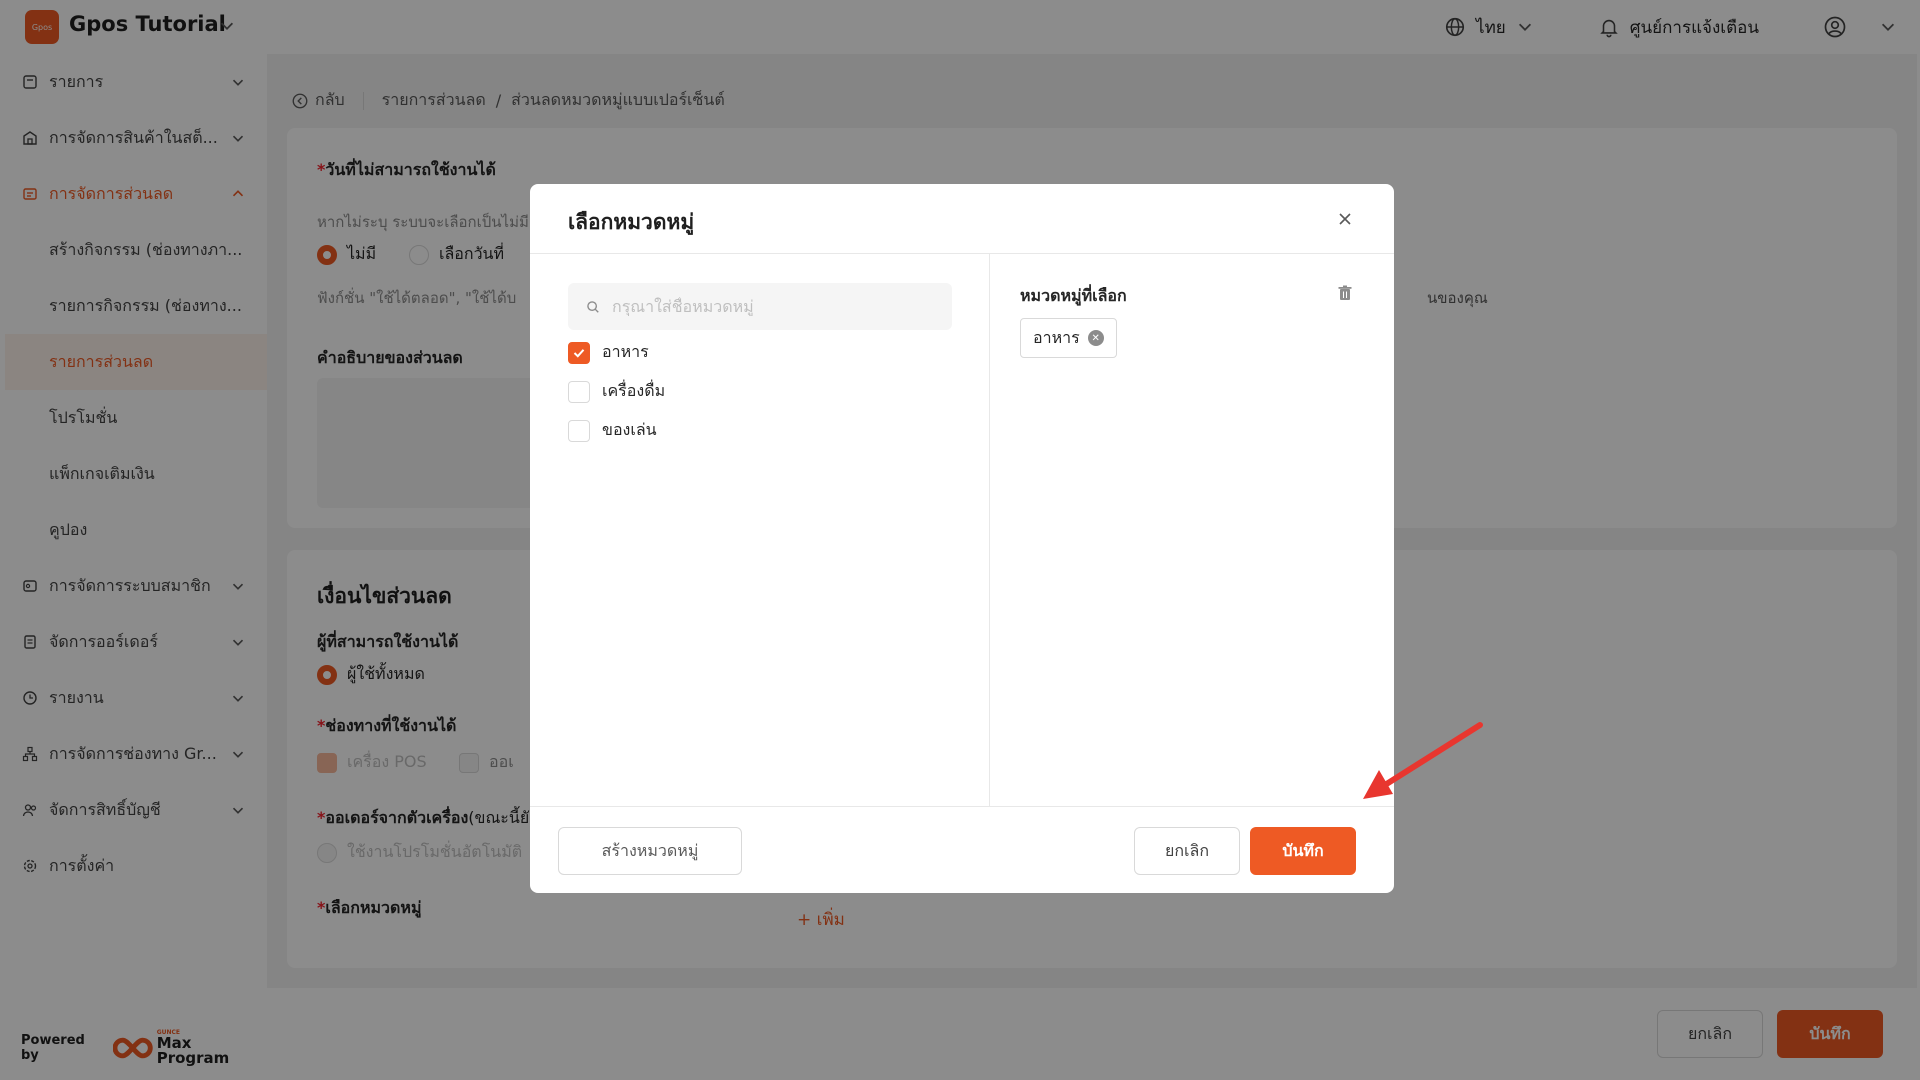 This screenshot has height=1080, width=1920. What do you see at coordinates (962, 219) in the screenshot?
I see `modal-header: เลือกหมวดหมู่` at bounding box center [962, 219].